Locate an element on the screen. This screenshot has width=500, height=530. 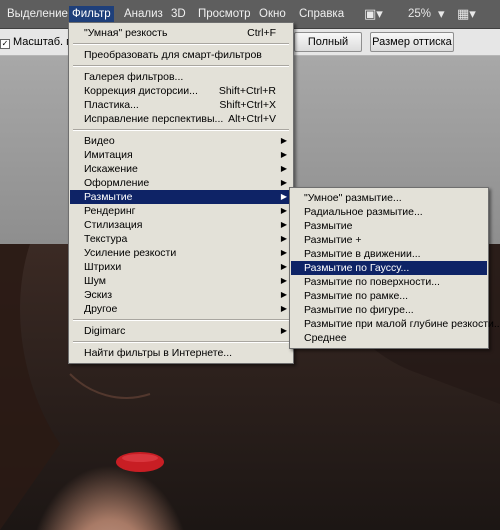
item-label: Преобразовать для смарт-фильтров is located at coordinates (173, 55).